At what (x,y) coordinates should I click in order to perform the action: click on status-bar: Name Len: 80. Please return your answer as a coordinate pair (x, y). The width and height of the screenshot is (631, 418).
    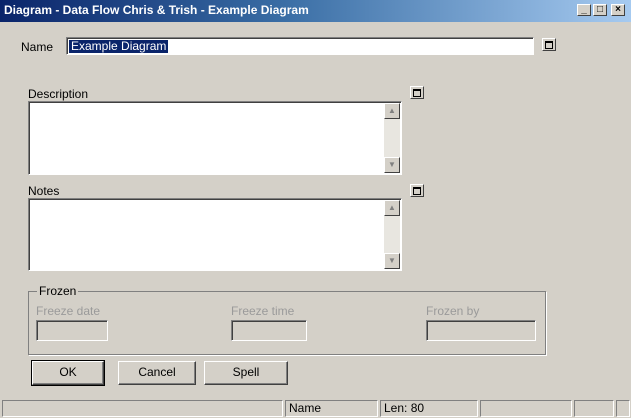
    Looking at the image, I should click on (315, 408).